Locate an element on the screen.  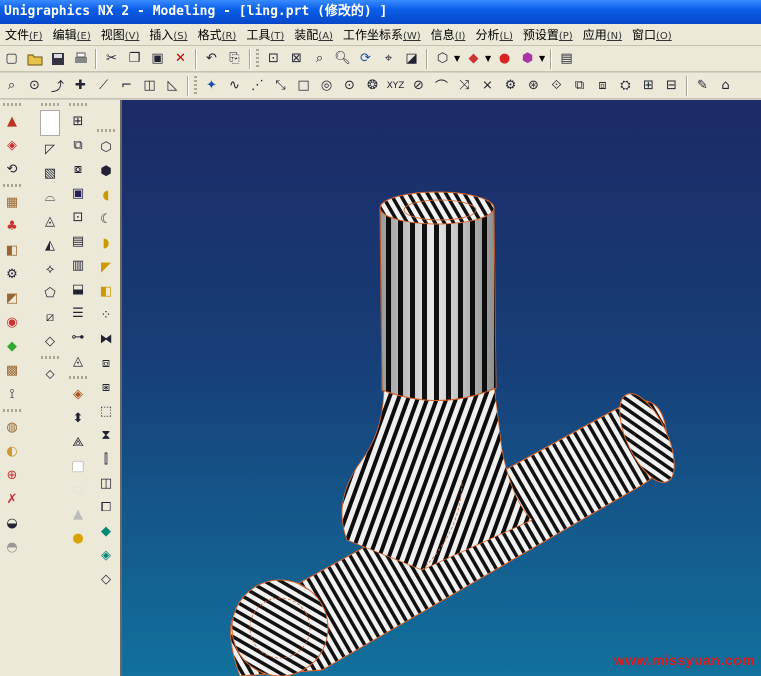
menu-insert: 插入(S) is located at coordinates (168, 34).